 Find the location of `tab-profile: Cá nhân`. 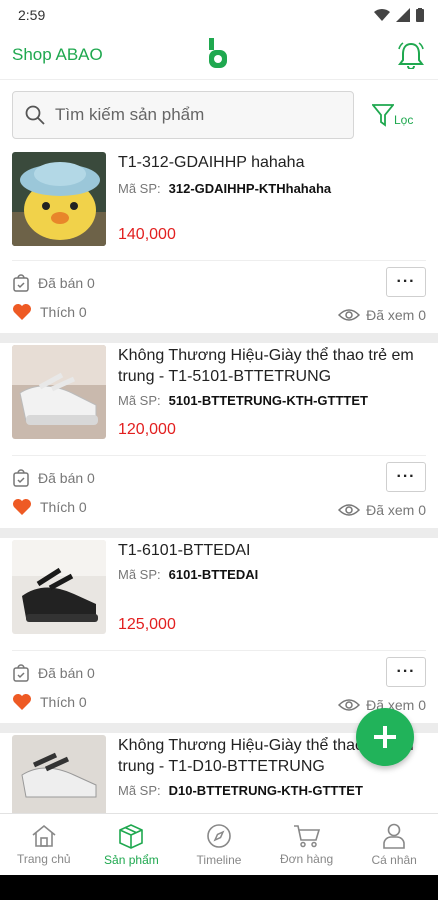

tab-profile: Cá nhân is located at coordinates (394, 844).